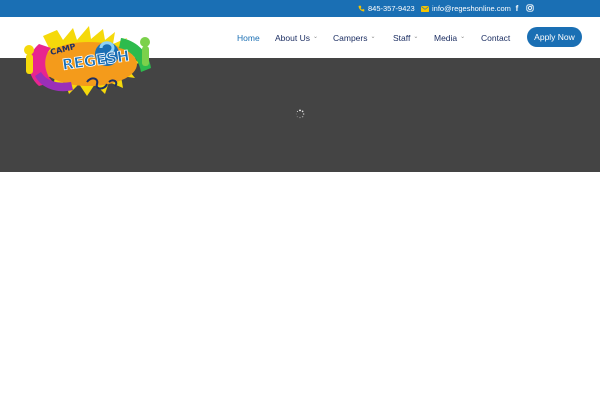 Image resolution: width=600 pixels, height=400 pixels. What do you see at coordinates (471, 8) in the screenshot?
I see `email-address: info@regeshonline.com` at bounding box center [471, 8].